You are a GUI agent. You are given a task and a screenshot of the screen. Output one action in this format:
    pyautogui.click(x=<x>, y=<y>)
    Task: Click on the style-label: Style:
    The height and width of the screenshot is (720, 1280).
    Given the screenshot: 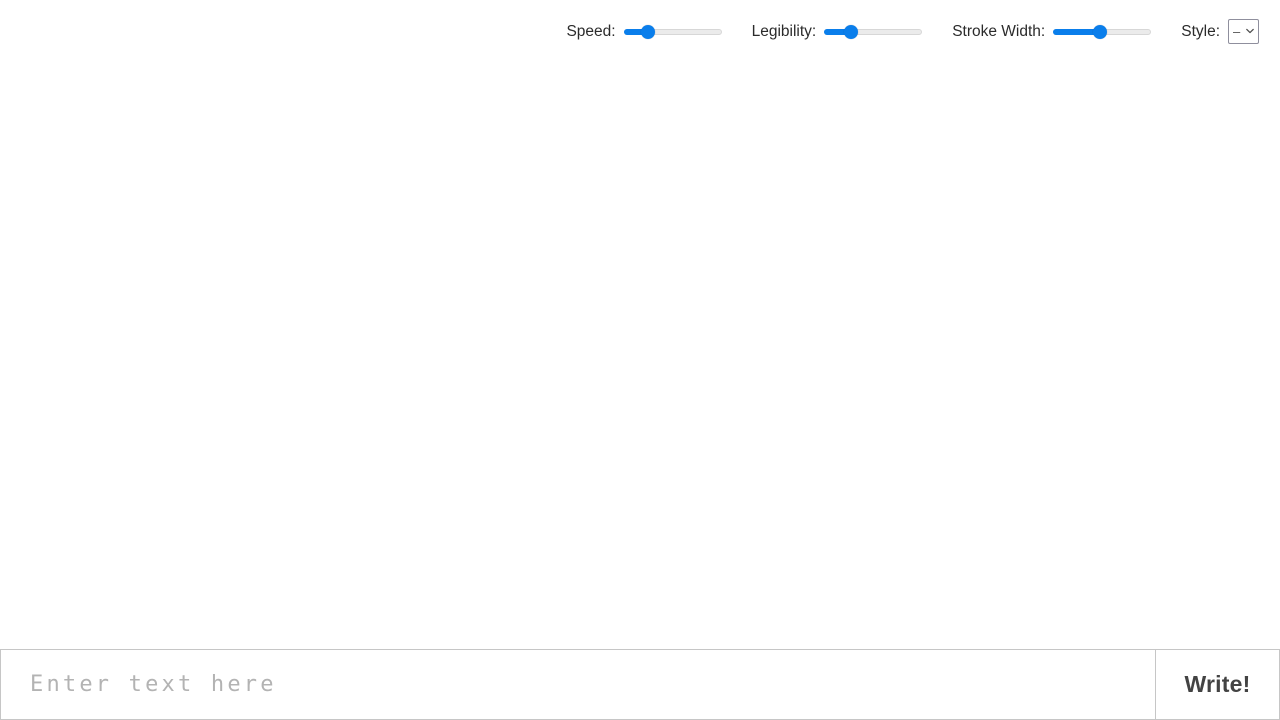 What is the action you would take?
    pyautogui.click(x=1200, y=31)
    